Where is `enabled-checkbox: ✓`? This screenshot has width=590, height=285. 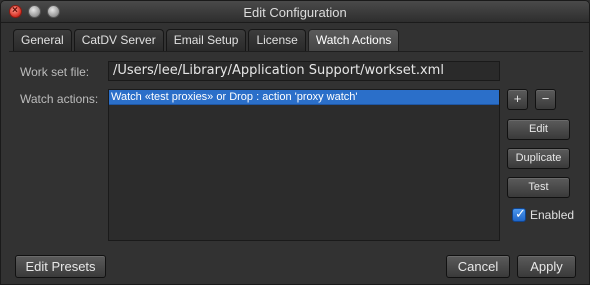 enabled-checkbox: ✓ is located at coordinates (519, 214).